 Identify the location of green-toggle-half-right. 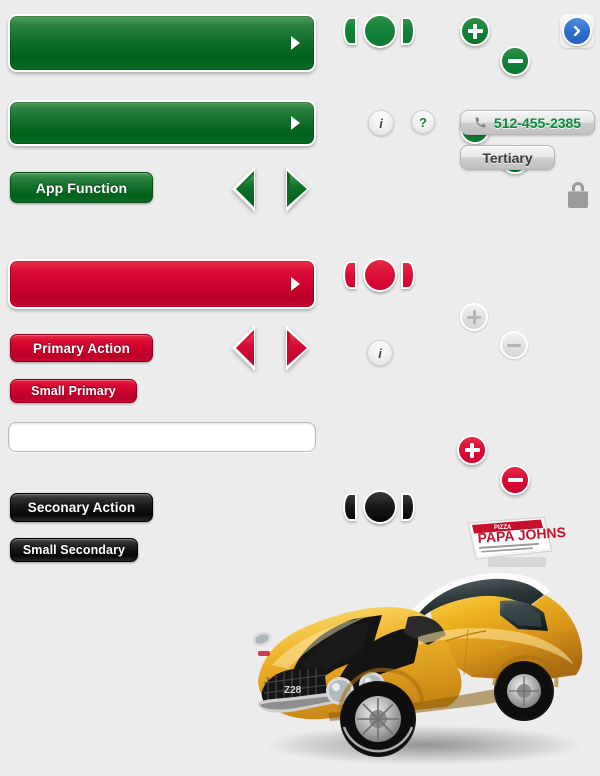
(408, 31).